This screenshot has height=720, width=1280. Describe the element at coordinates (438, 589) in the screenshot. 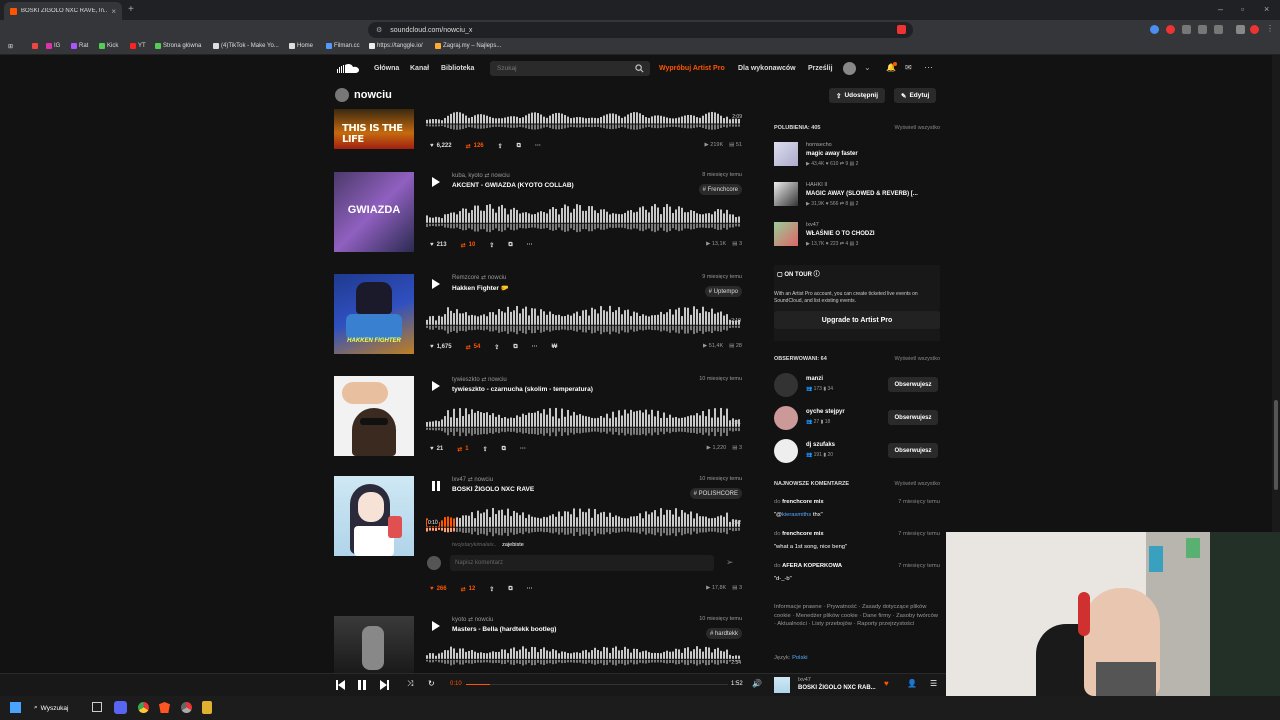

I see `like-button: ♥ 266` at that location.